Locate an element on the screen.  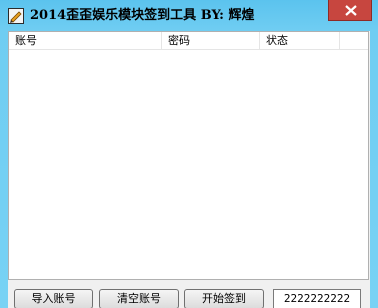
import-accounts-button: 导入账号 is located at coordinates (53, 298).